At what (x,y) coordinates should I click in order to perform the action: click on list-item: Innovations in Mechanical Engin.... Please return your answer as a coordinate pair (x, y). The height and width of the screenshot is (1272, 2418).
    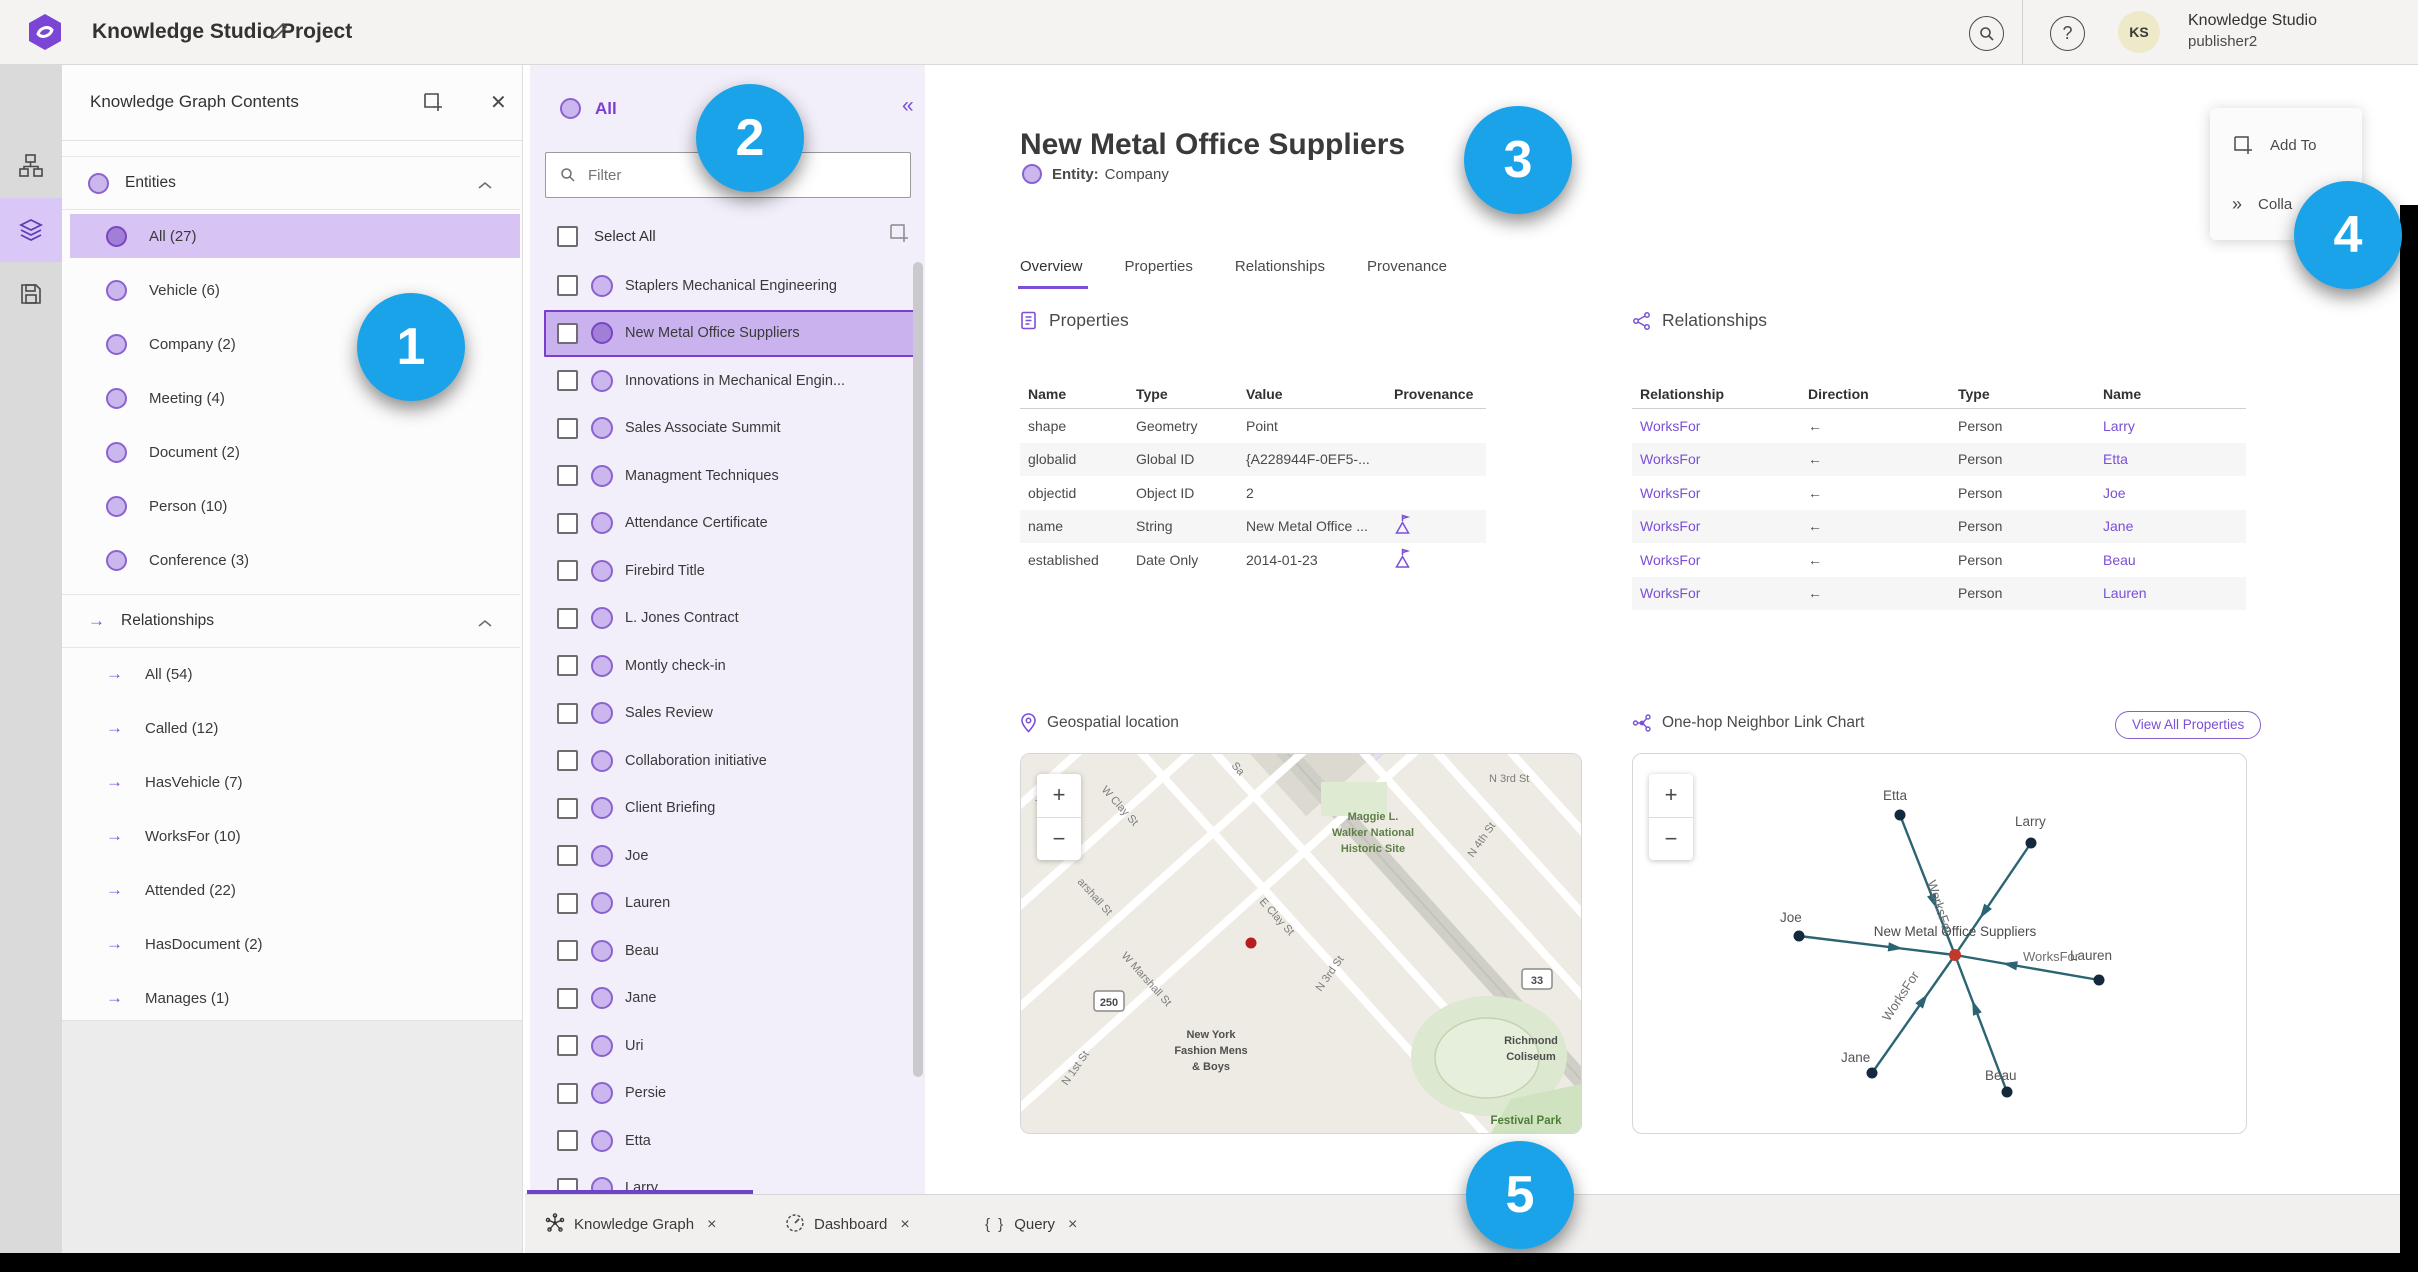
    Looking at the image, I should click on (729, 381).